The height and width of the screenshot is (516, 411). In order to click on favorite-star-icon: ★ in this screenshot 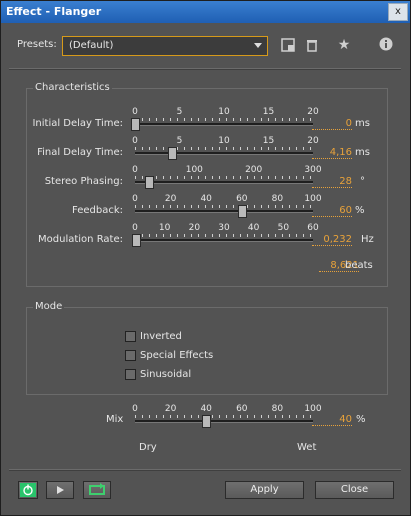, I will do `click(344, 45)`.